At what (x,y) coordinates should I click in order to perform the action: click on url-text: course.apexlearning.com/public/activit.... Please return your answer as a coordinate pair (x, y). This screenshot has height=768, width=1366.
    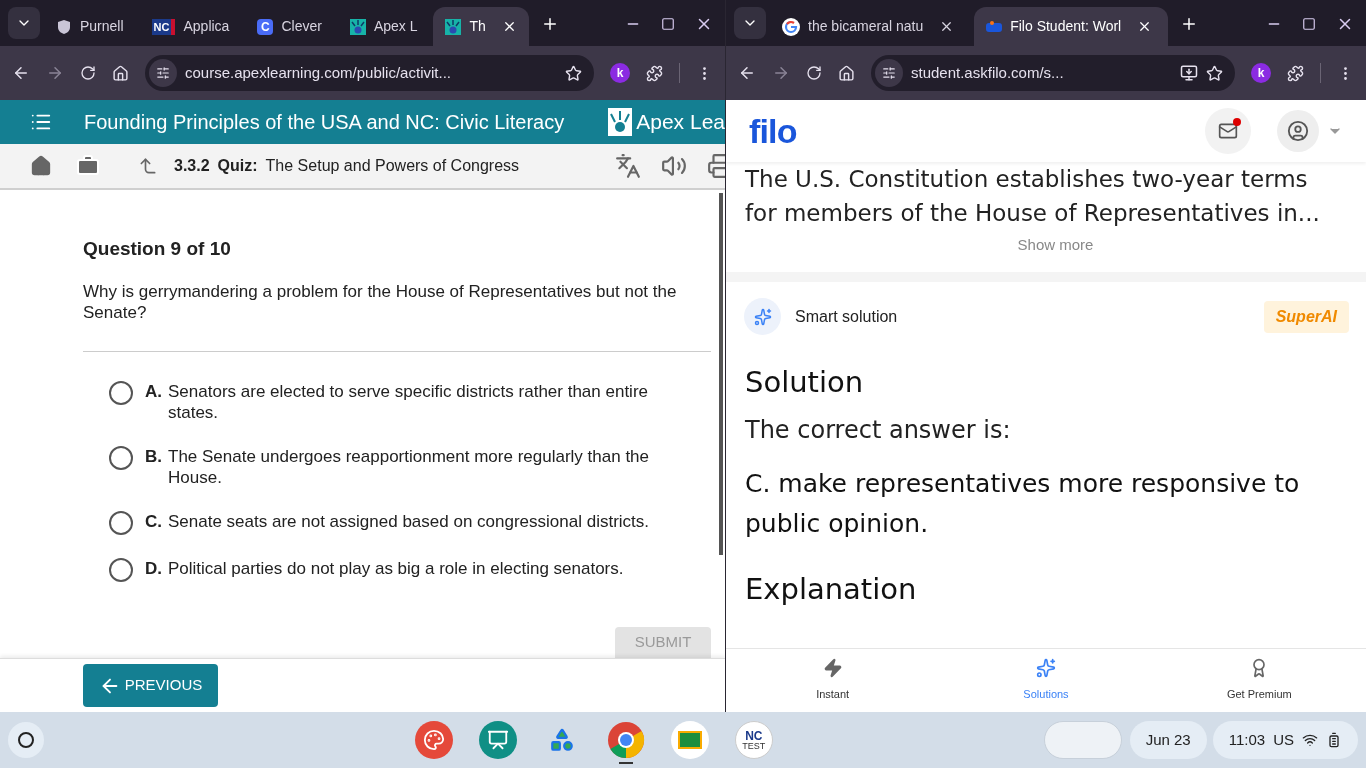
    Looking at the image, I should click on (318, 72).